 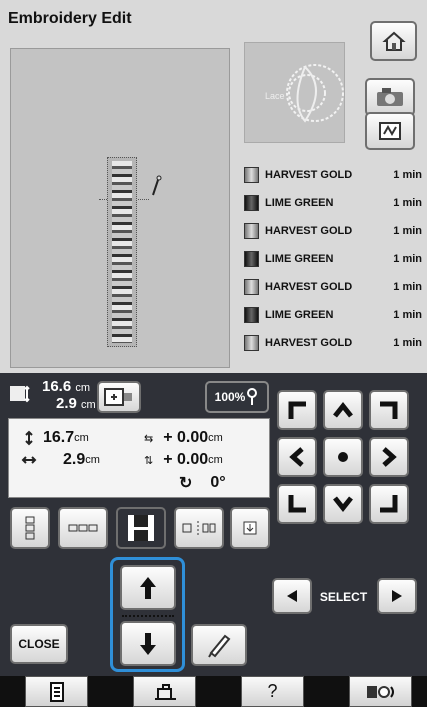 I want to click on move-right-button, so click(x=389, y=457).